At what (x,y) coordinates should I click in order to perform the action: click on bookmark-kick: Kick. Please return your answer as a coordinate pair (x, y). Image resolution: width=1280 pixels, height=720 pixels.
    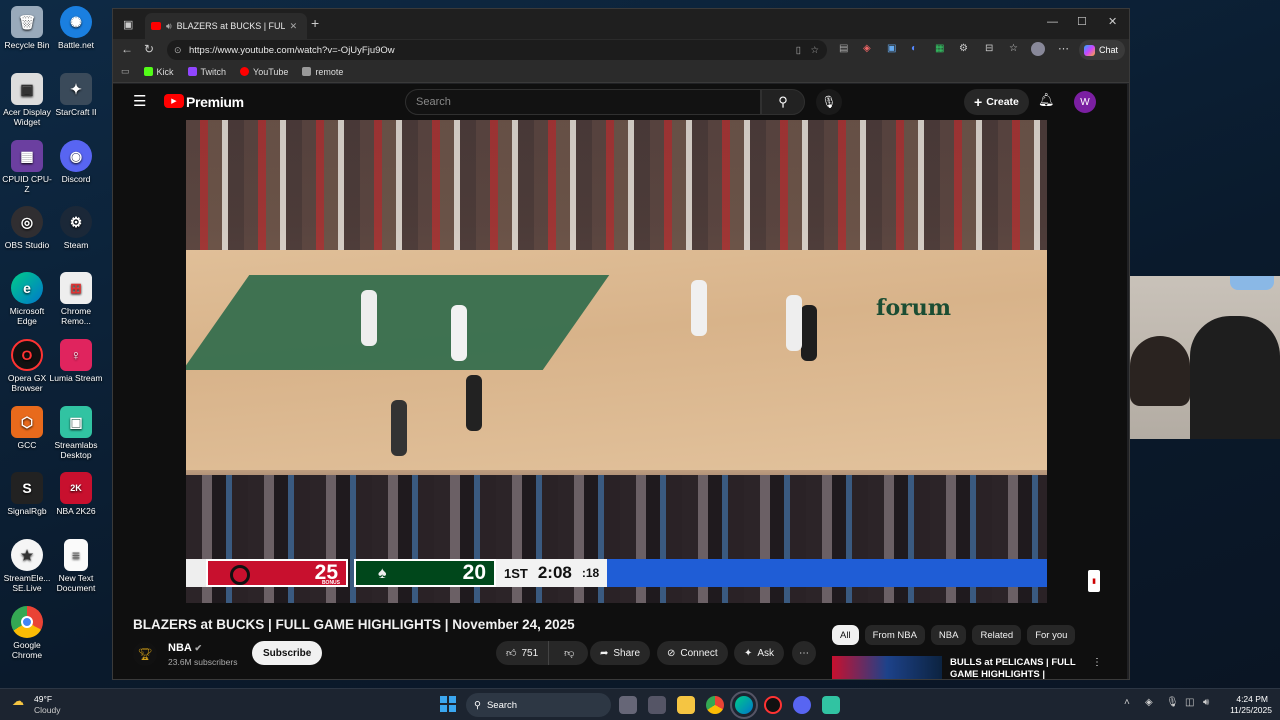
    Looking at the image, I should click on (158, 72).